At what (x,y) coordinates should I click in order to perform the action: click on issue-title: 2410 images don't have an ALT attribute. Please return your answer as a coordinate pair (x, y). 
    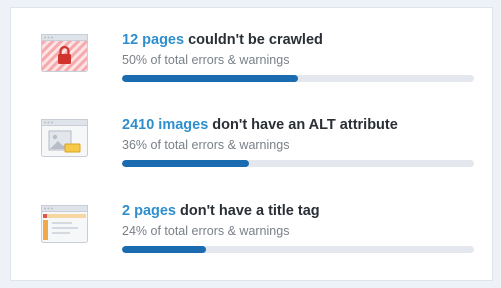
    Looking at the image, I should click on (260, 125).